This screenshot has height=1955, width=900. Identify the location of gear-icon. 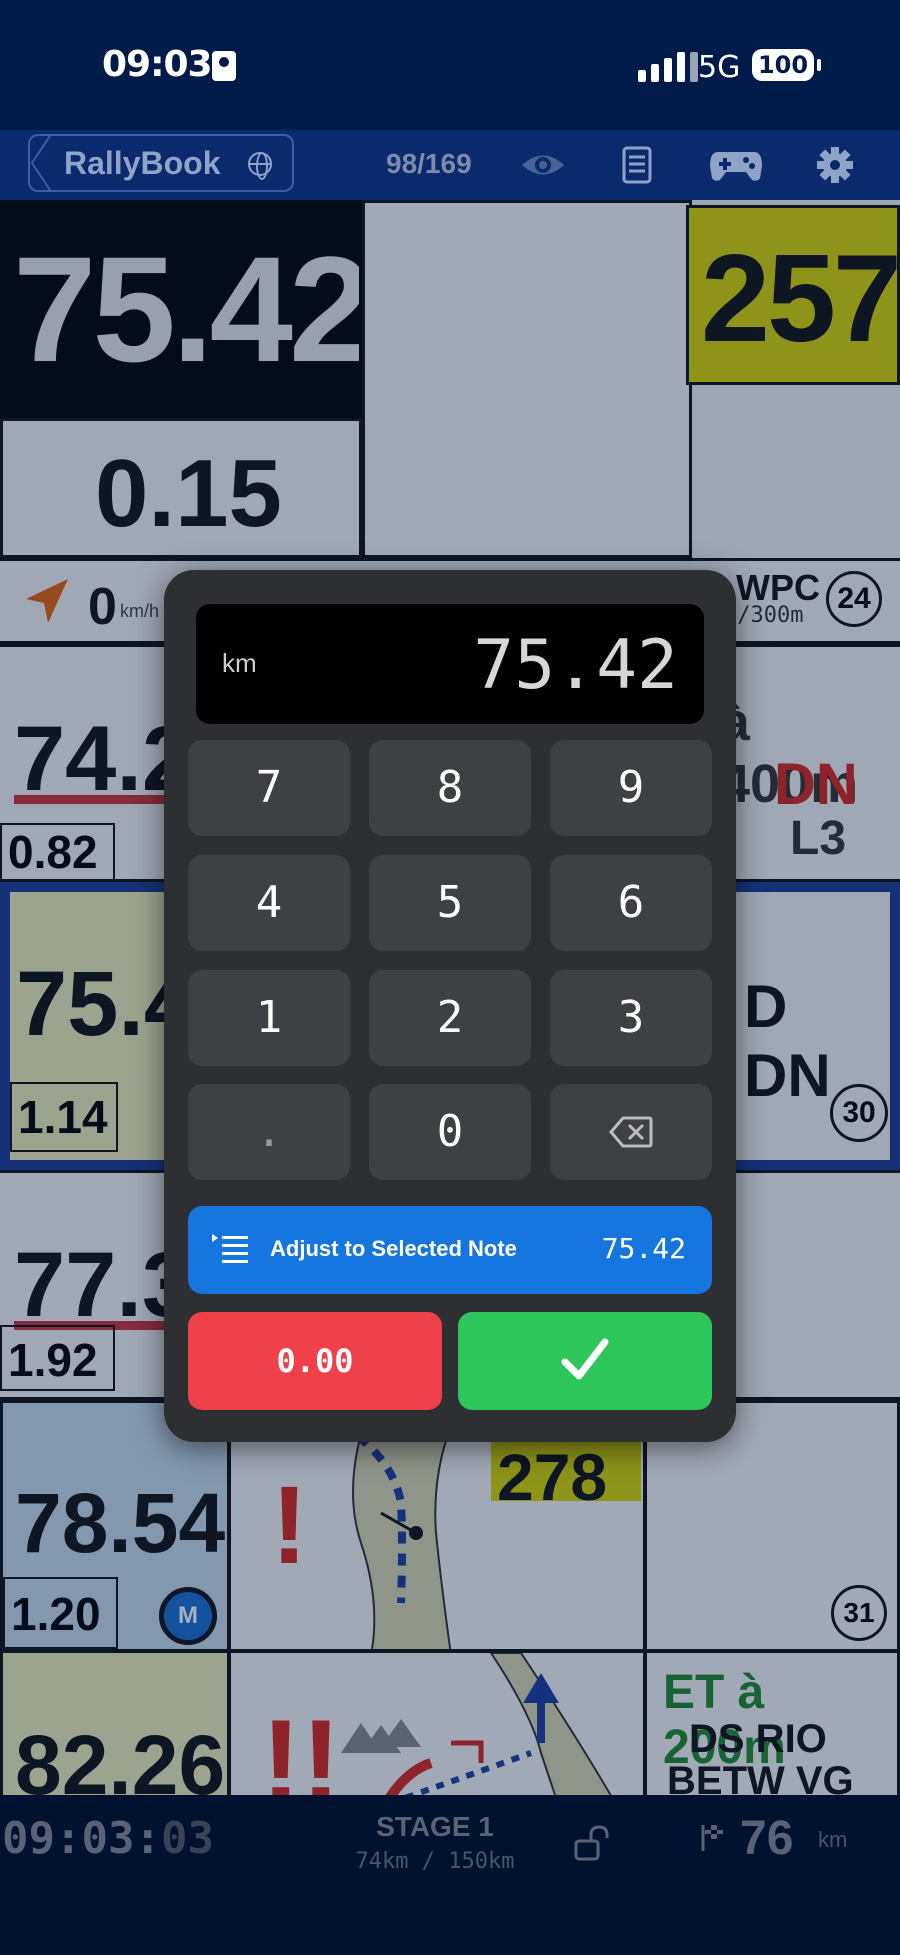
(835, 165).